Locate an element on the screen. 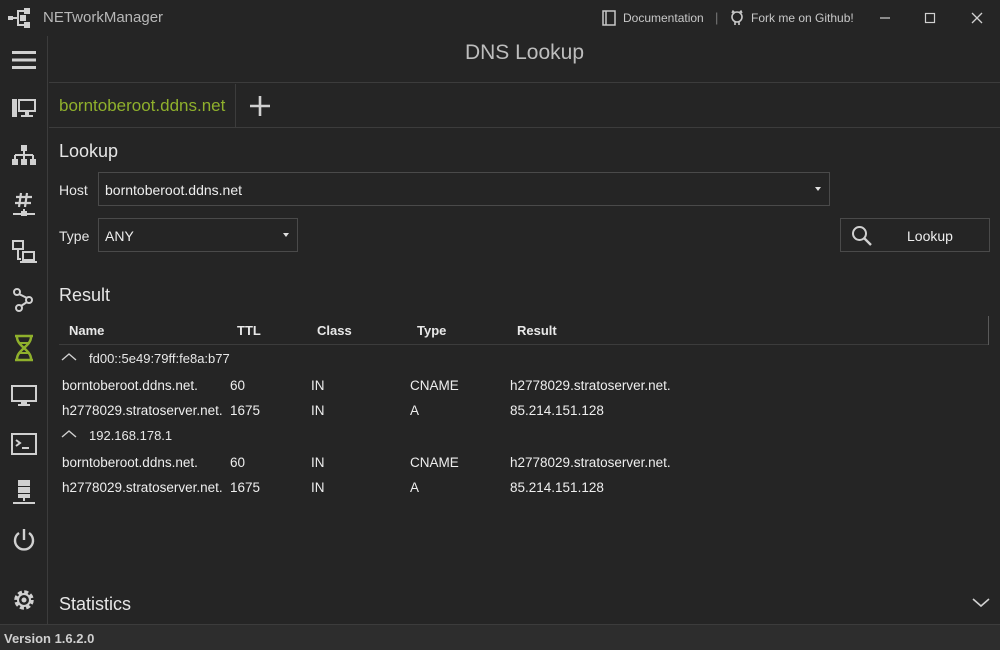 This screenshot has height=650, width=1000. close-icon is located at coordinates (977, 18).